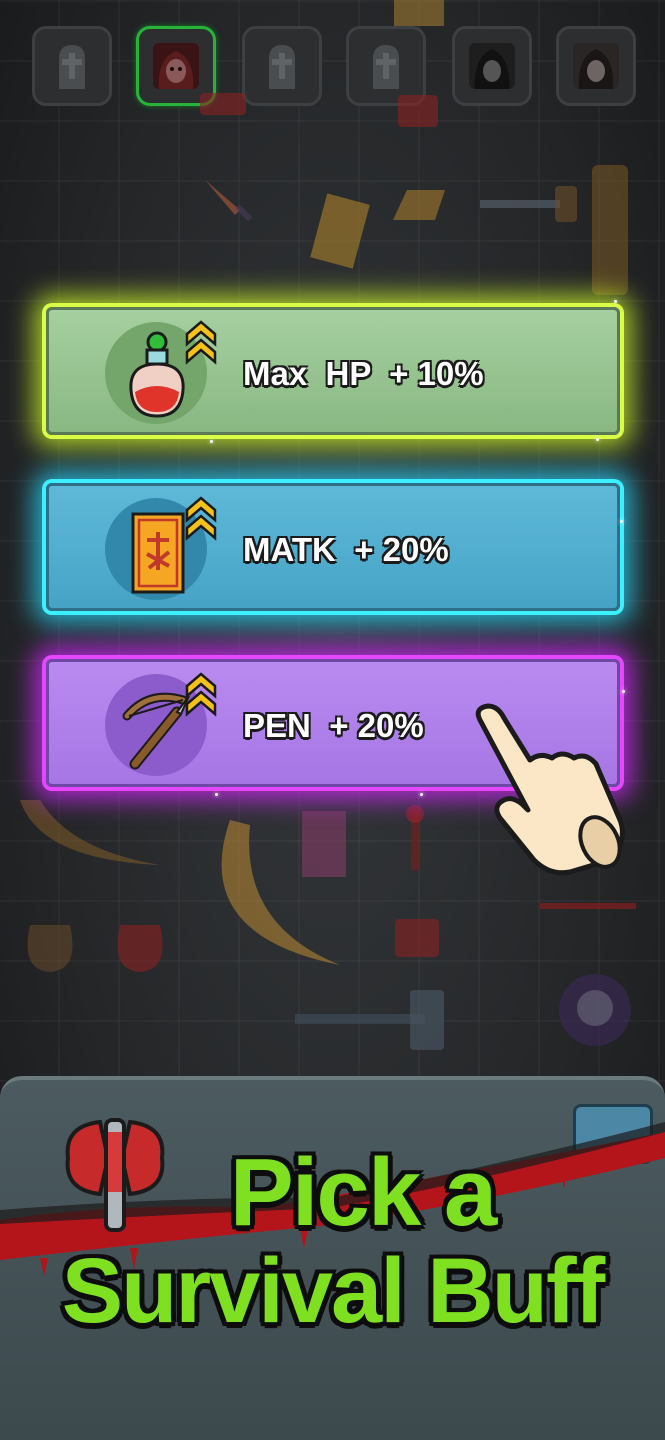  Describe the element at coordinates (90, 832) in the screenshot. I see `boomerang-icon` at that location.